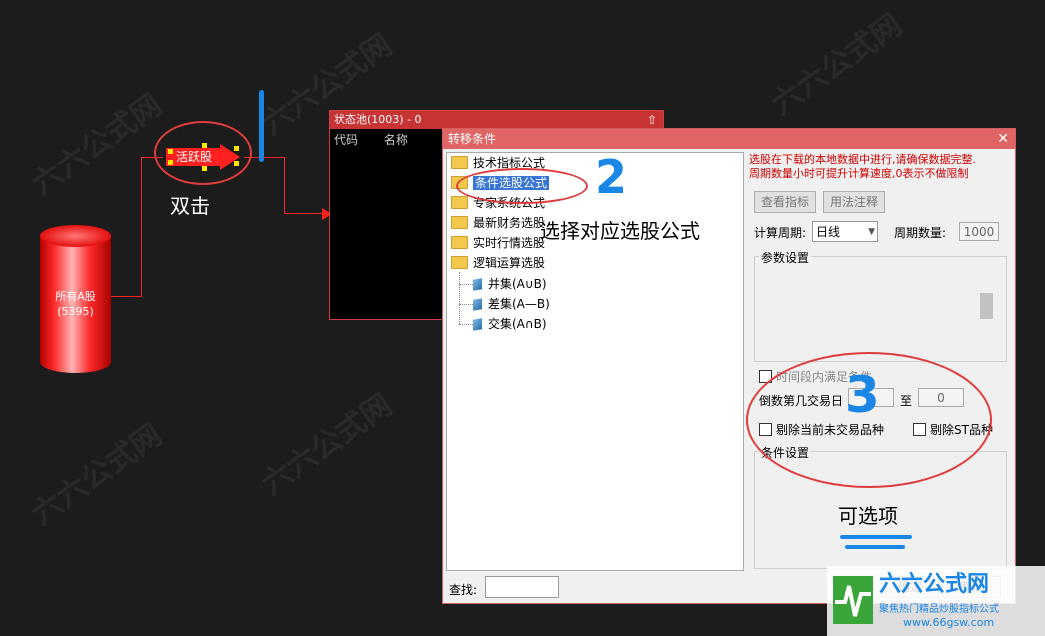 The height and width of the screenshot is (636, 1045). Describe the element at coordinates (510, 324) in the screenshot. I see `tree-item-intersection: 交集(A∩B)` at that location.